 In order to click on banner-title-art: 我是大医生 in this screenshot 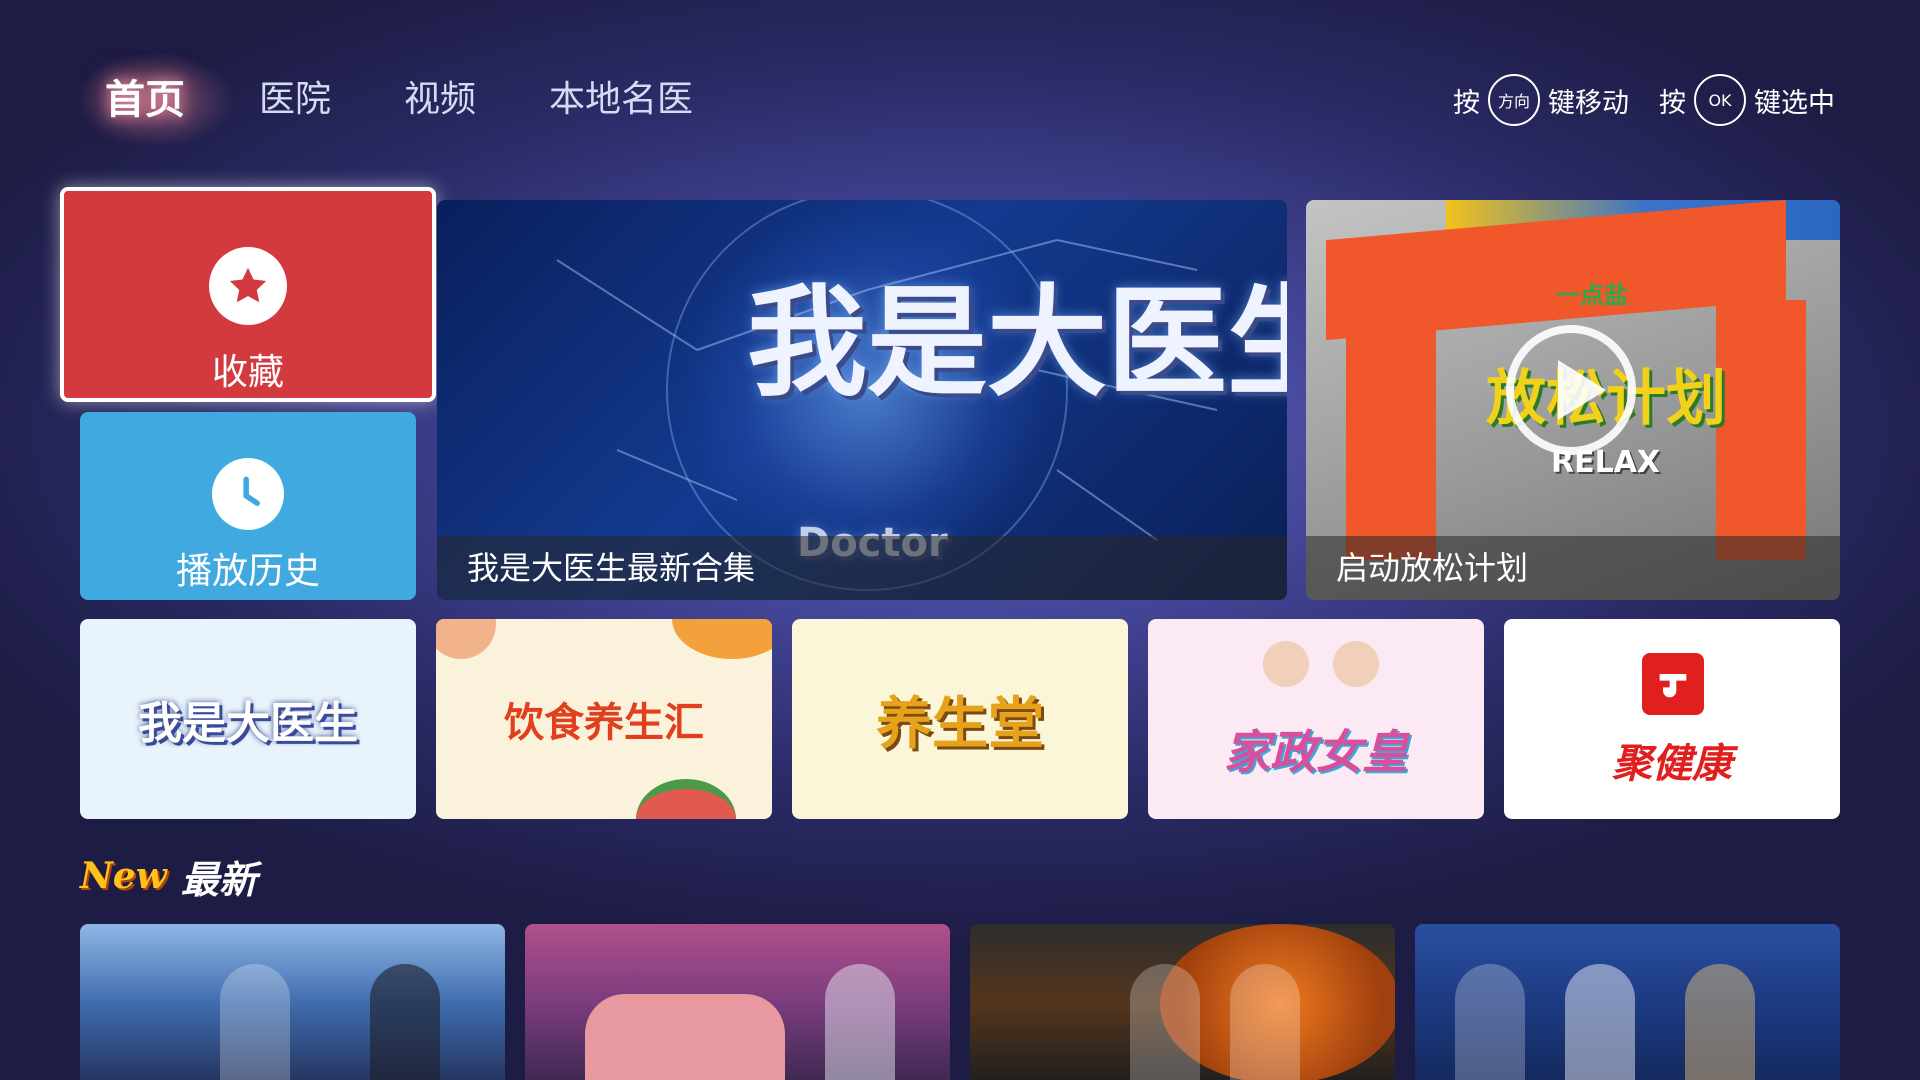, I will do `click(1017, 343)`.